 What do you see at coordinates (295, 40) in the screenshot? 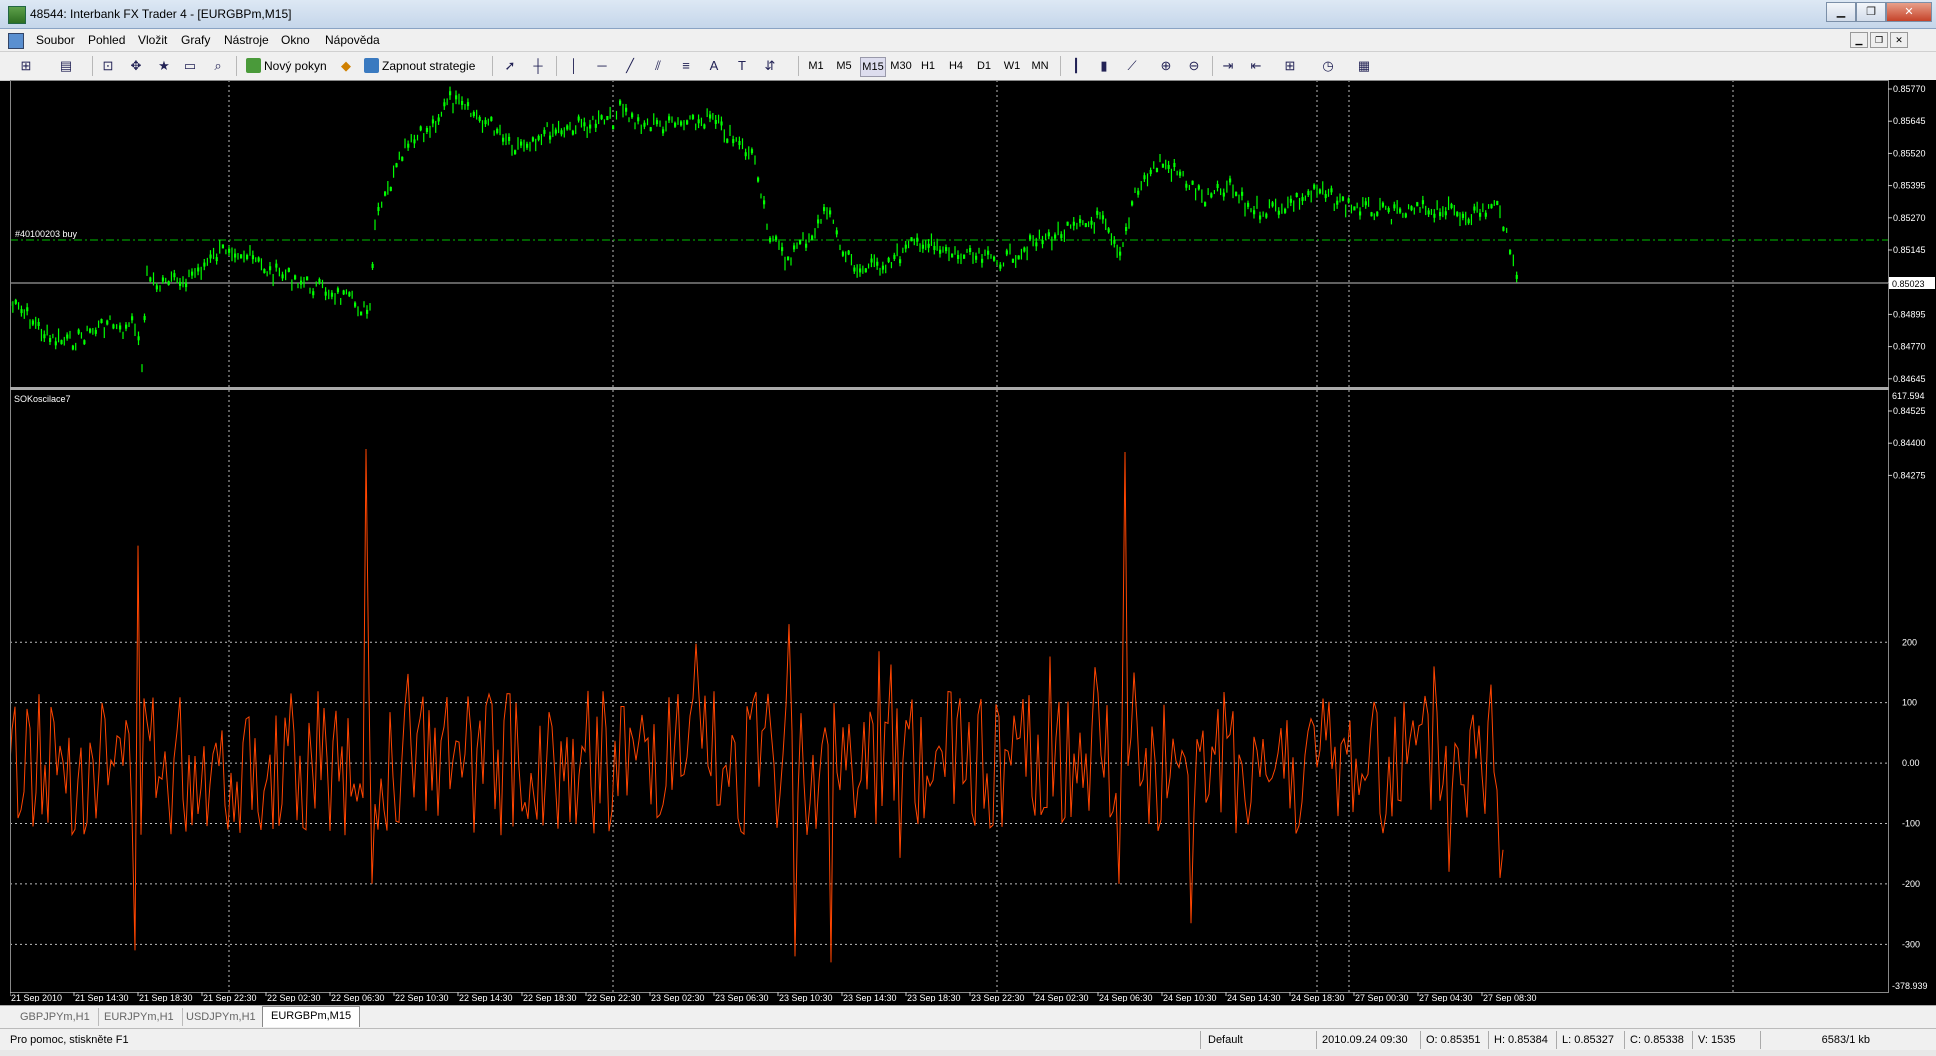
I see `menu-okno: Okno` at bounding box center [295, 40].